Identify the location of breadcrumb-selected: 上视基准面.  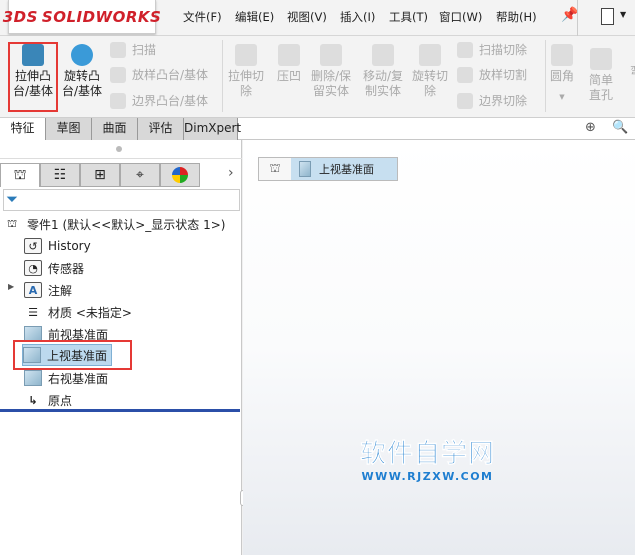
(344, 169).